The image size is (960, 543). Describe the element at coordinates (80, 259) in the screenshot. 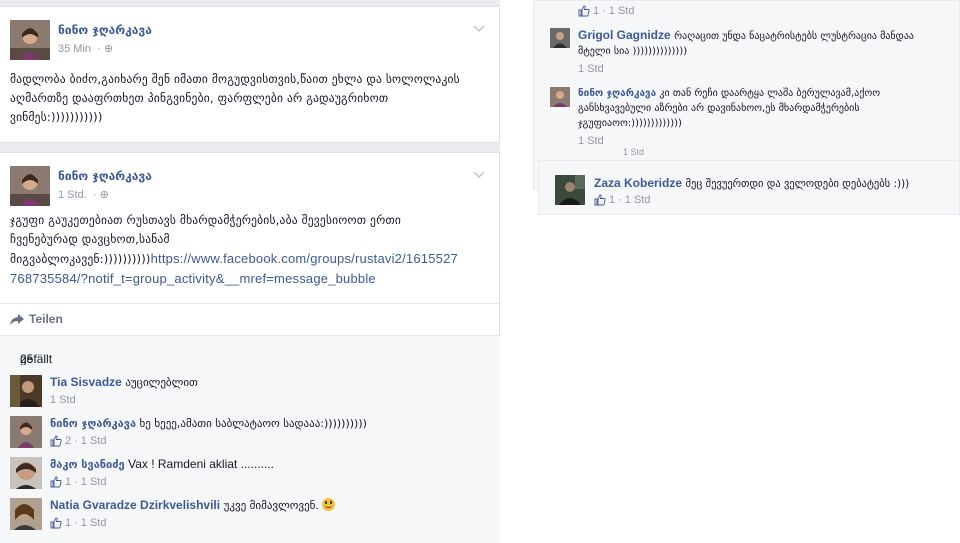

I see `post-text-fragment: მიგვაბლოკავენ:))))))))))` at that location.